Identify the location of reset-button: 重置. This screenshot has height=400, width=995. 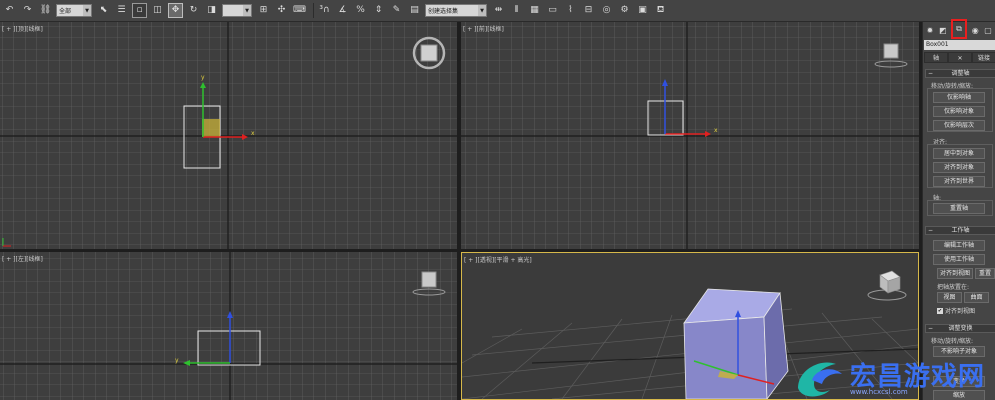
(985, 273).